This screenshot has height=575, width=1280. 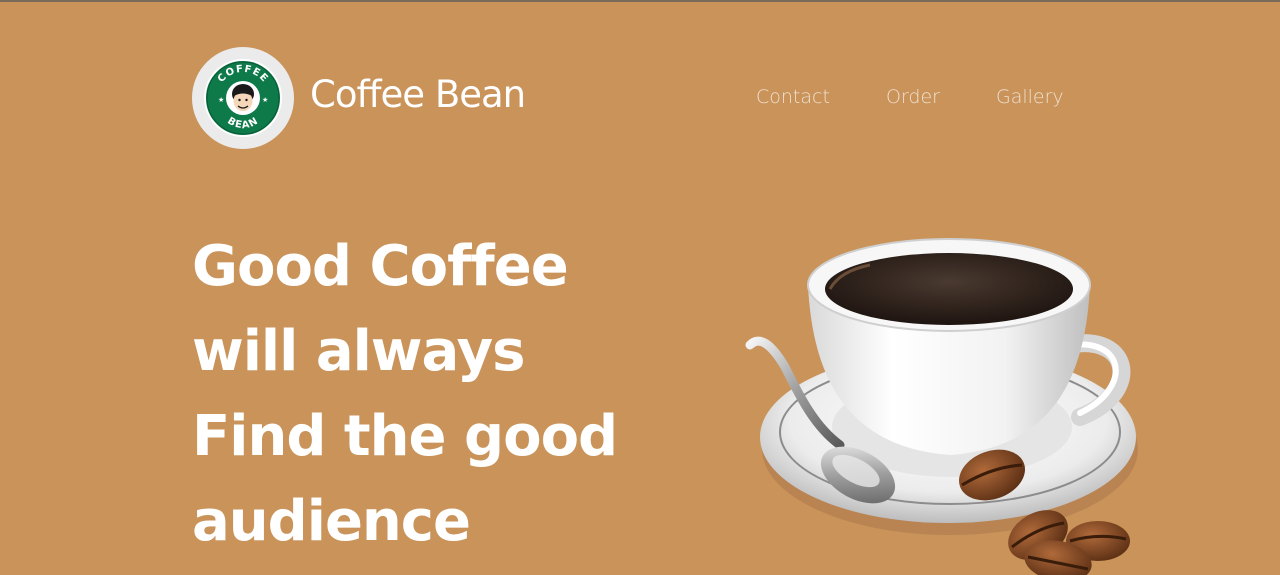 What do you see at coordinates (331, 521) in the screenshot?
I see `hero-line-4: audience` at bounding box center [331, 521].